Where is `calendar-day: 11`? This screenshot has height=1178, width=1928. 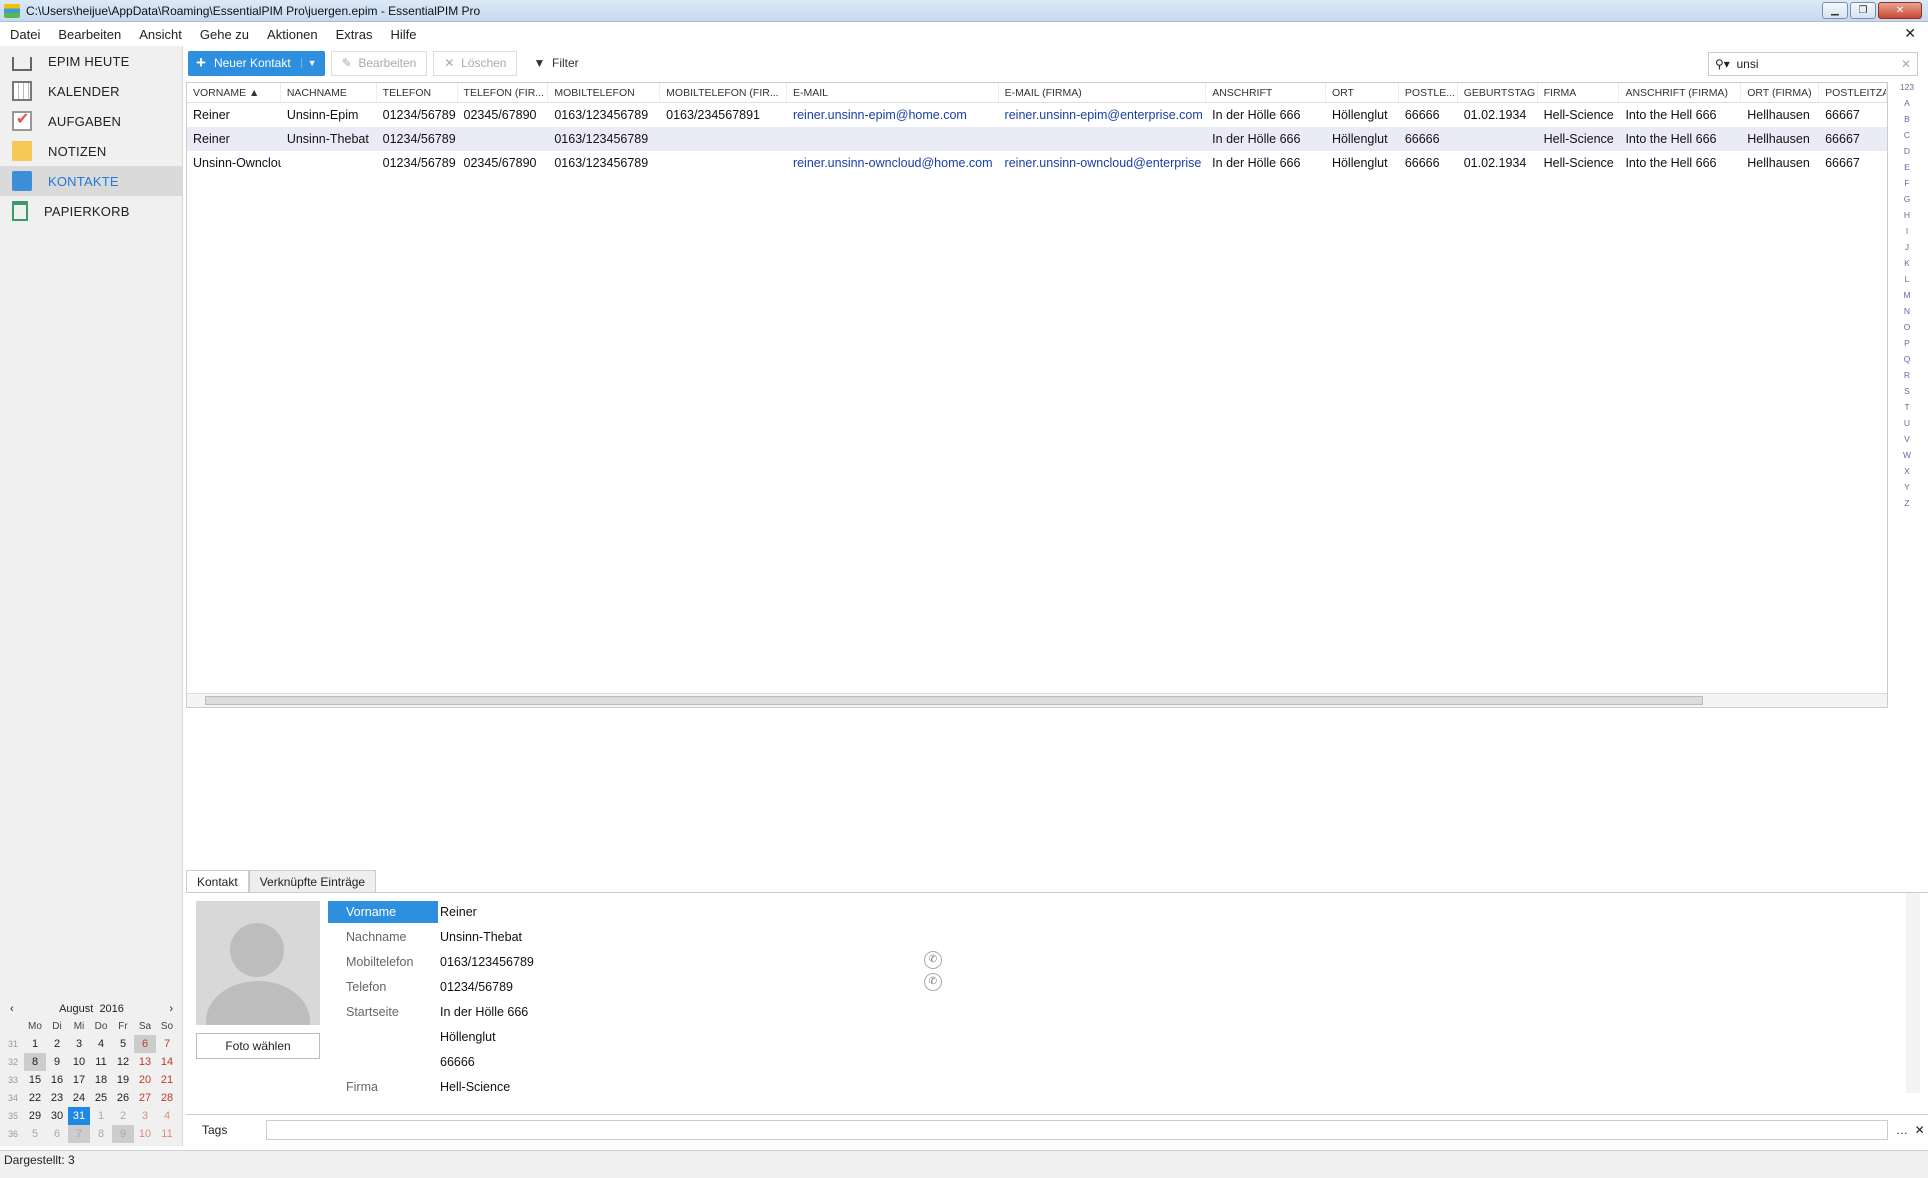
calendar-day: 11 is located at coordinates (101, 1062).